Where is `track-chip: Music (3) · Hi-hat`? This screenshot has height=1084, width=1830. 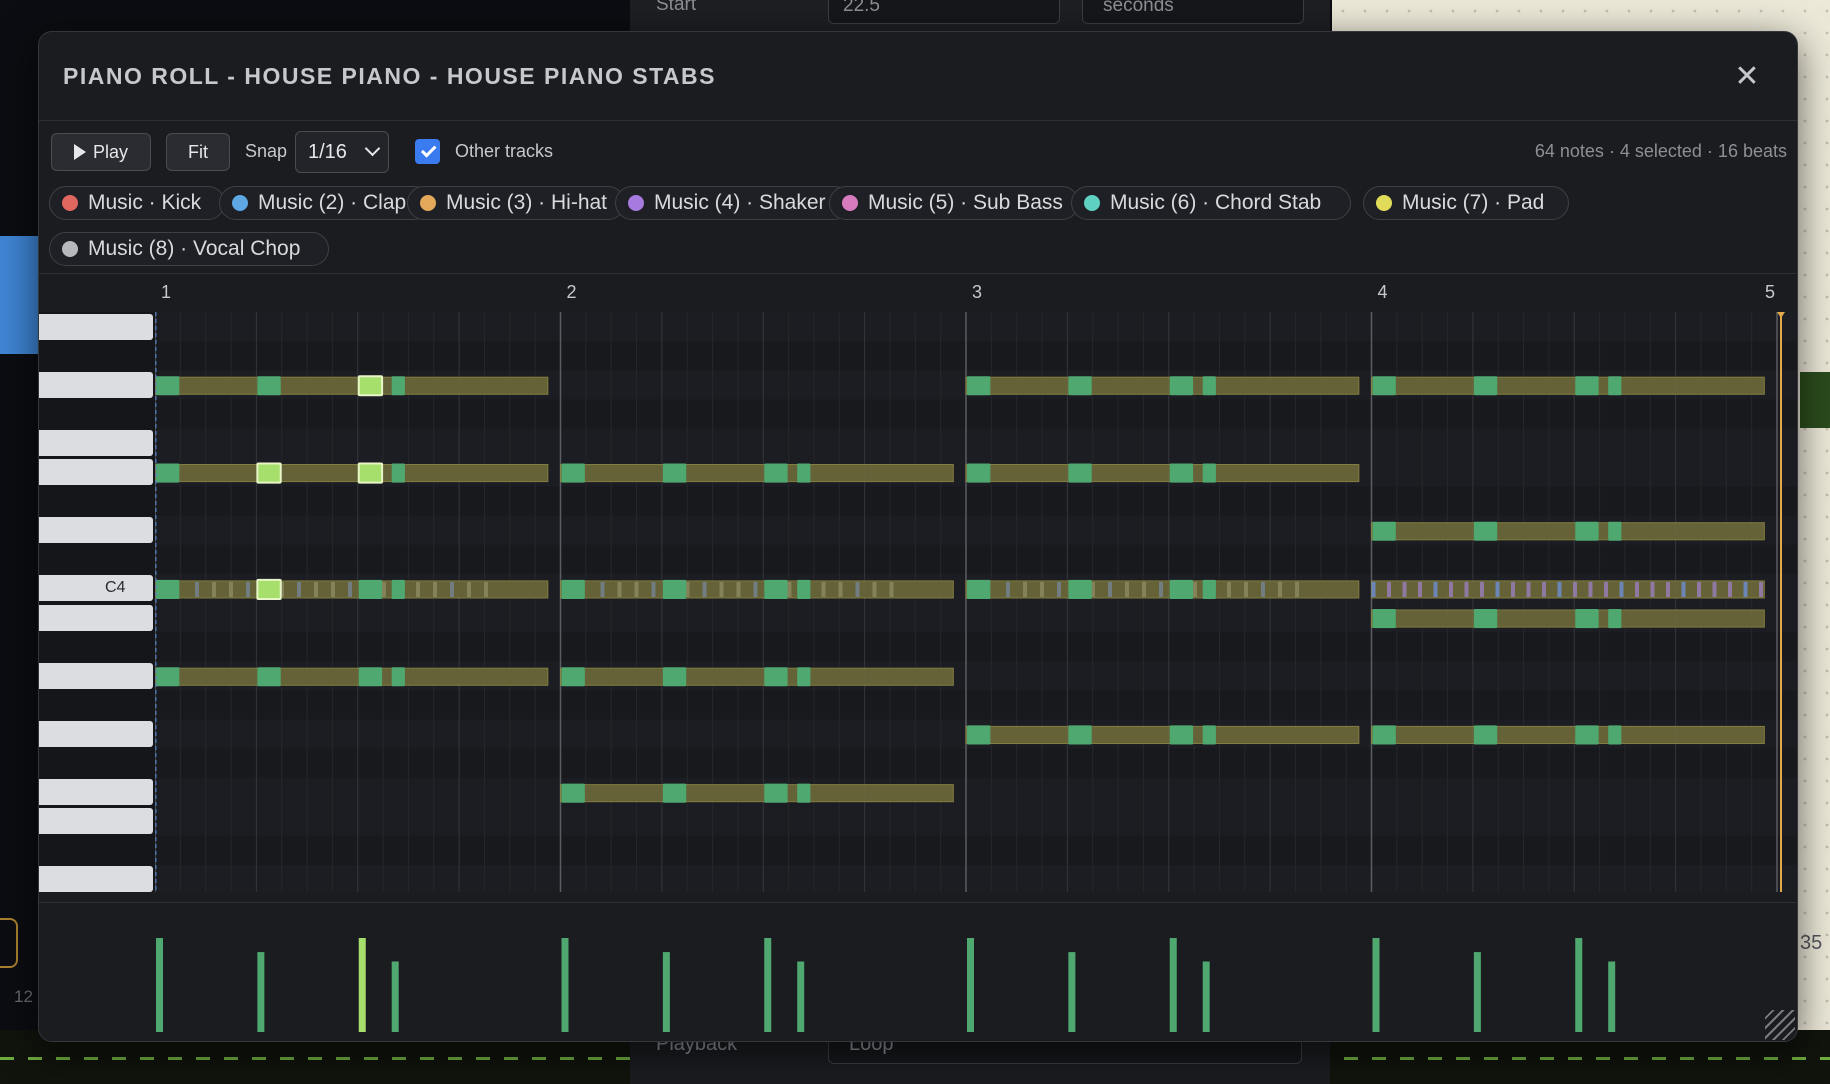 track-chip: Music (3) · Hi-hat is located at coordinates (516, 203).